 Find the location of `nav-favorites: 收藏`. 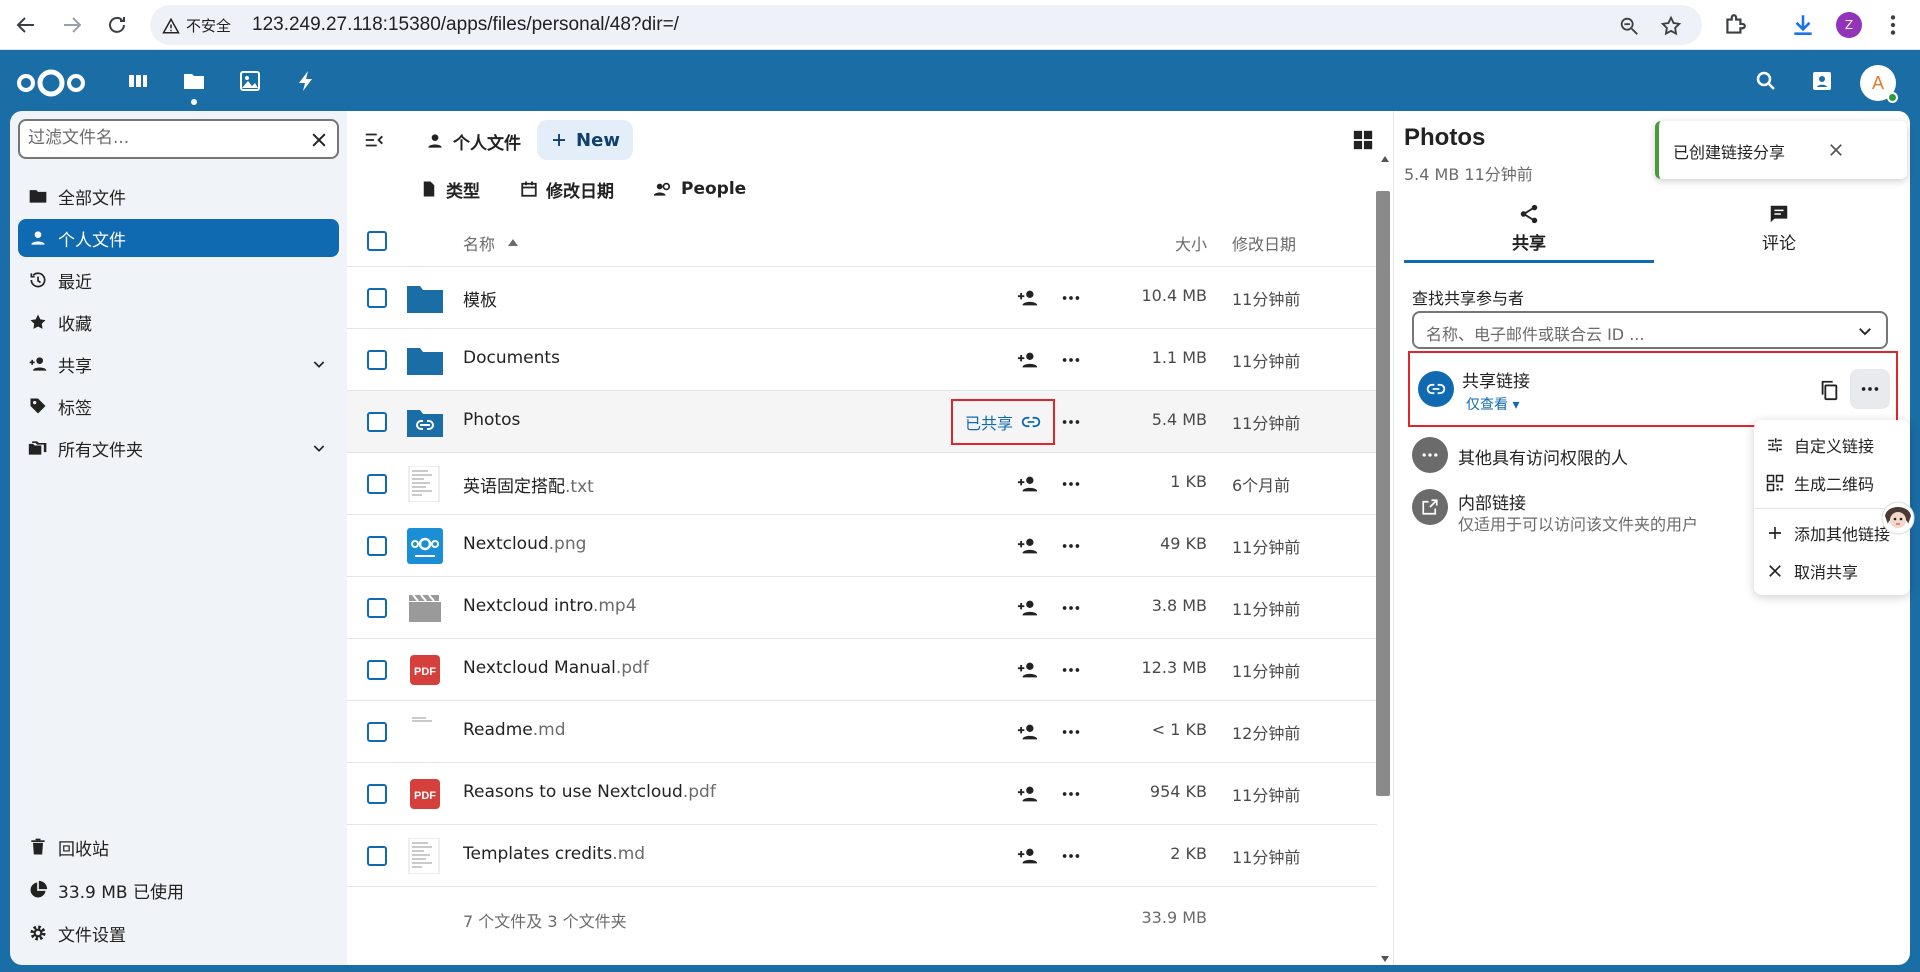

nav-favorites: 收藏 is located at coordinates (178, 322).